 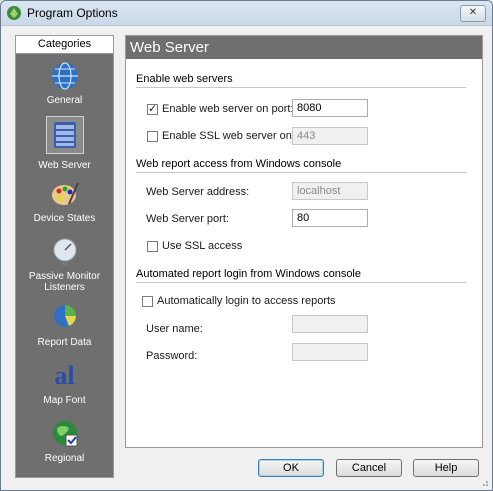 I want to click on pie-chart-icon, so click(x=64, y=316).